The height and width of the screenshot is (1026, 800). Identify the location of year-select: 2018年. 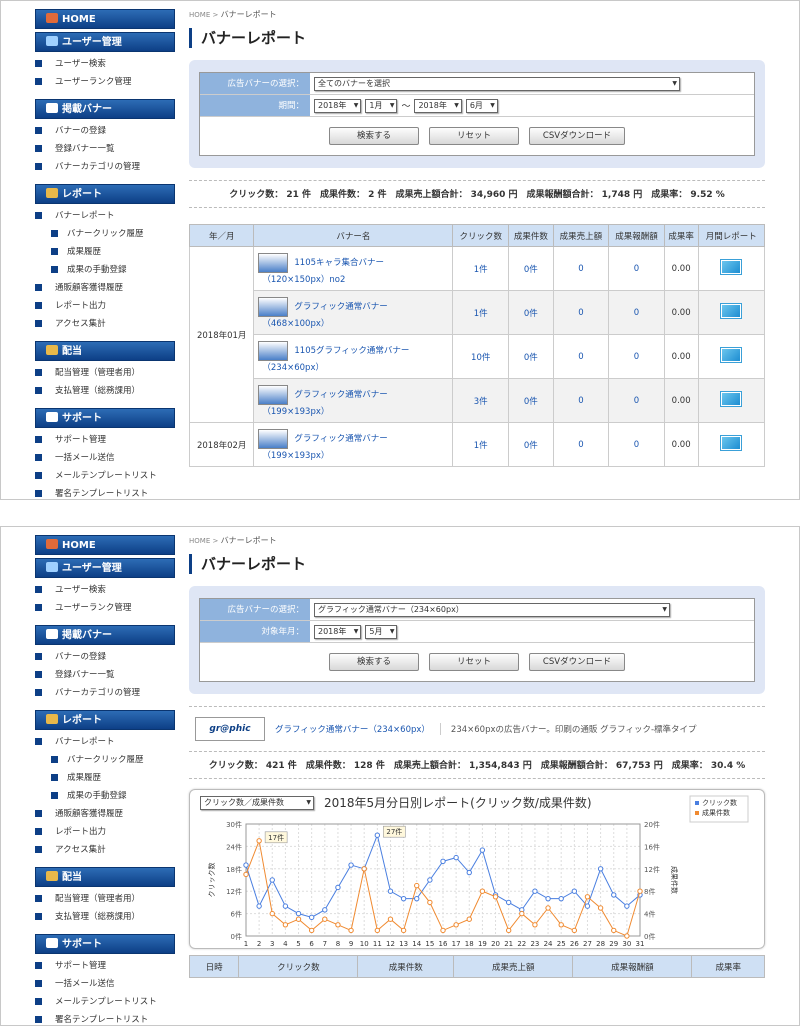
(338, 631).